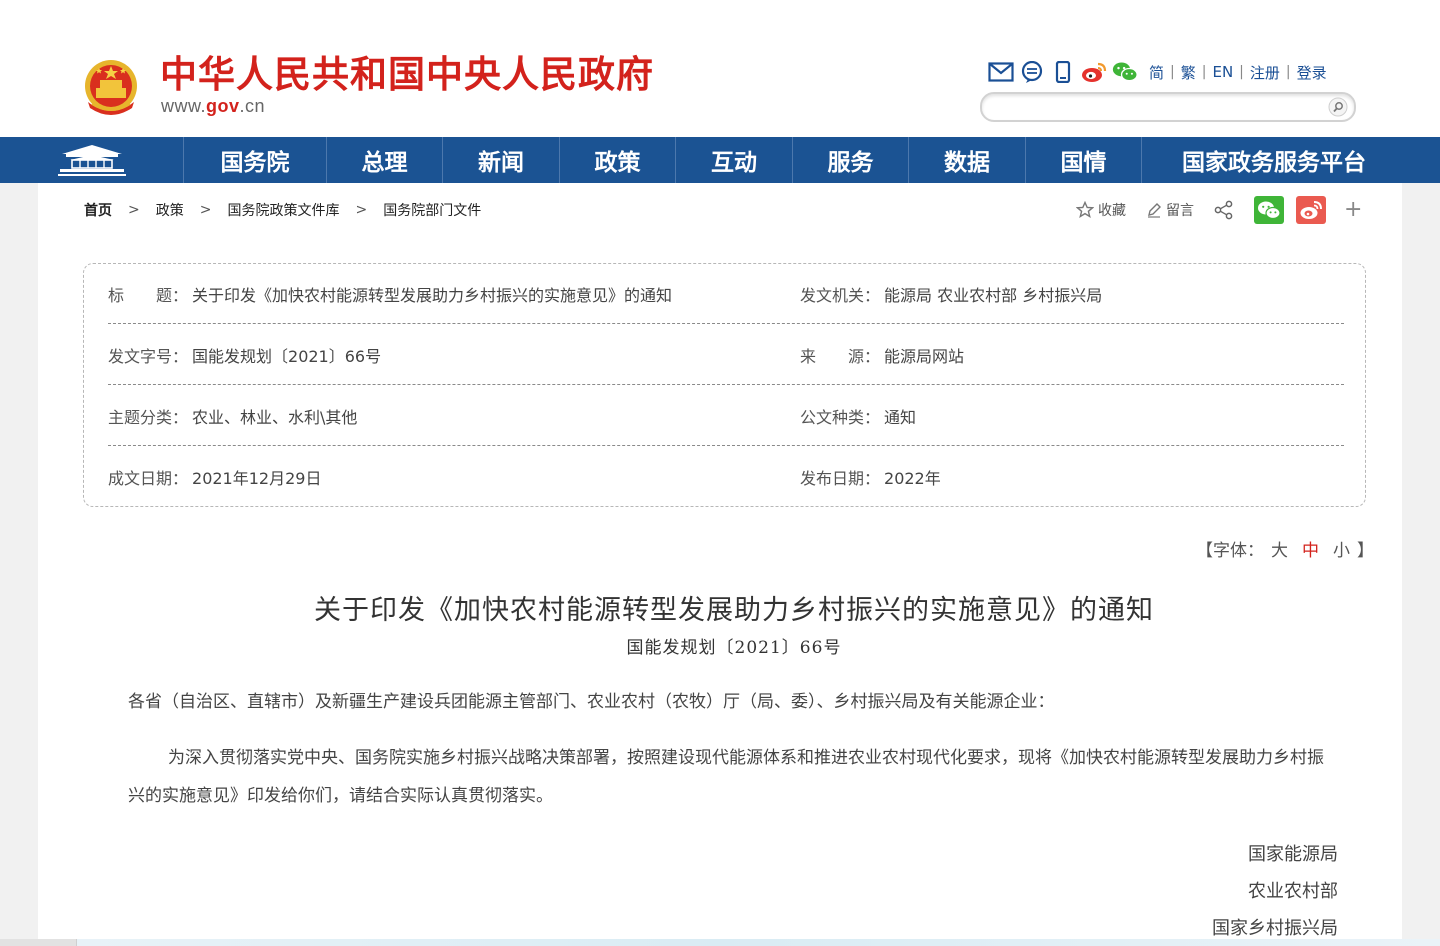 The image size is (1440, 946). I want to click on font-large-button: 大, so click(1279, 551).